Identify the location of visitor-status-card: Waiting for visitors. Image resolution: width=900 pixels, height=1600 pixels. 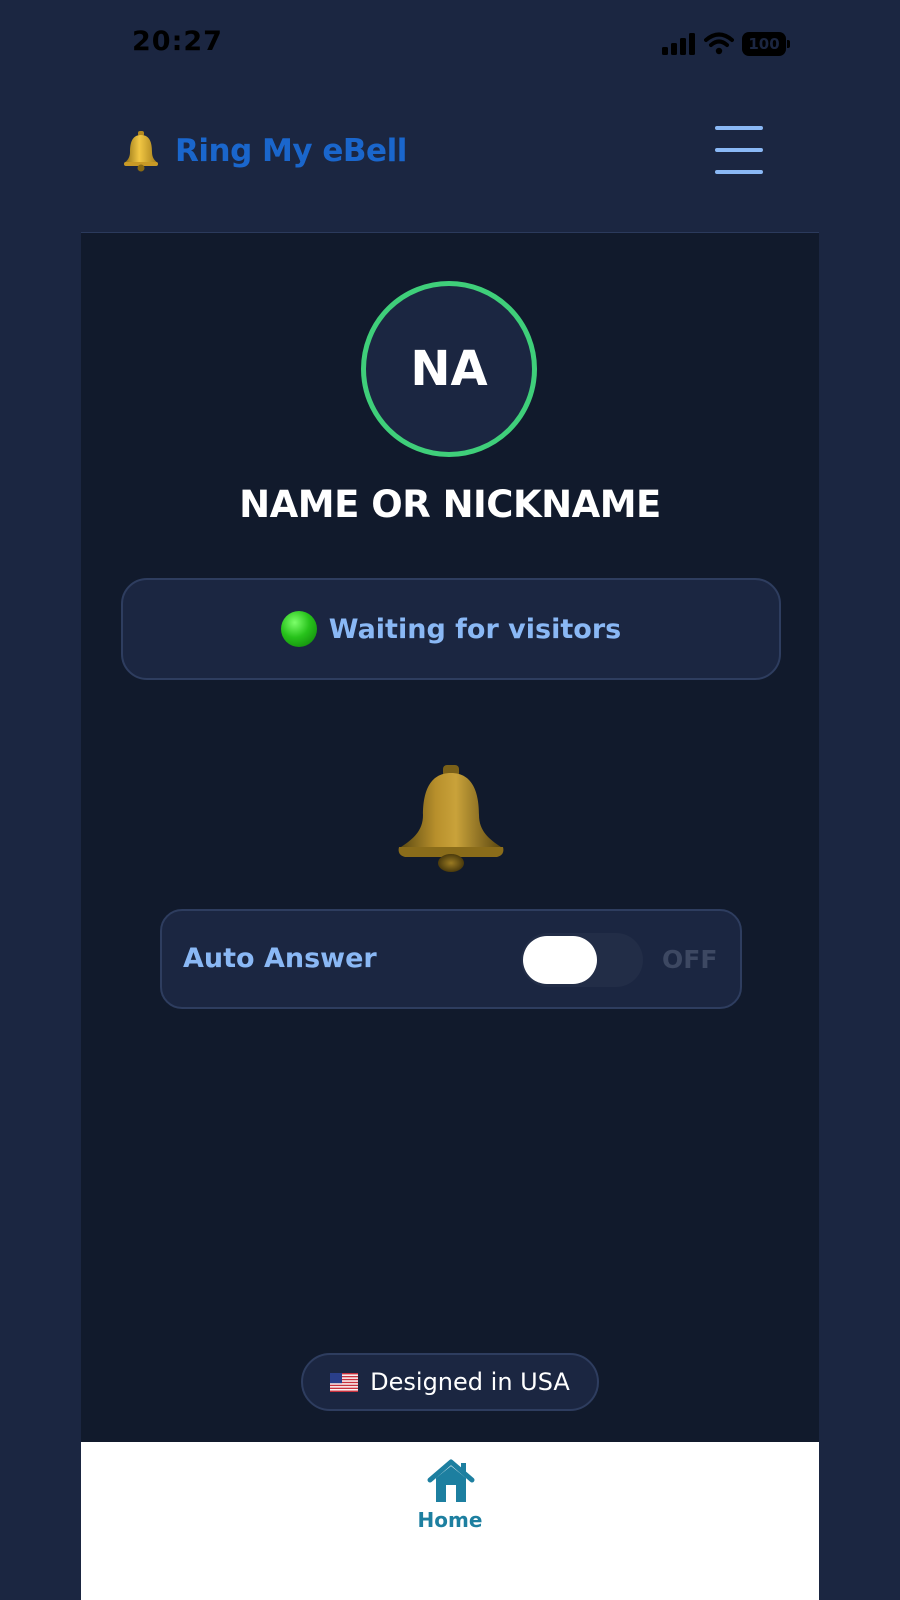
(451, 629).